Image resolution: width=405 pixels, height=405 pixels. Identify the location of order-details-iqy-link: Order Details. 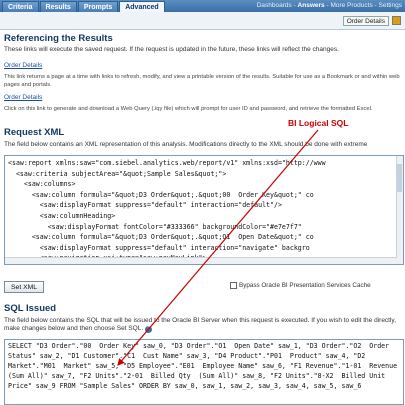
(23, 97).